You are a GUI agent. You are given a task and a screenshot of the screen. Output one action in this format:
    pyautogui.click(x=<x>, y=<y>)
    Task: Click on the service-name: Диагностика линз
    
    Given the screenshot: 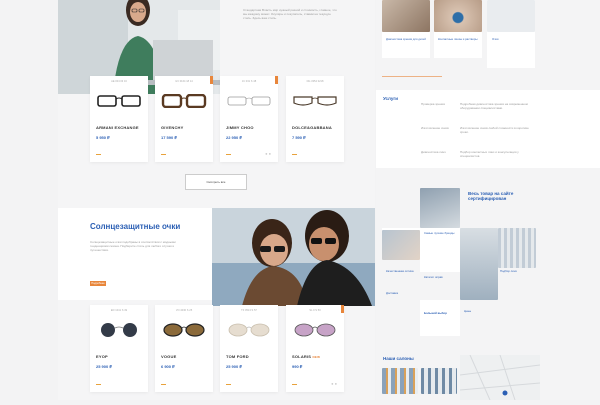 What is the action you would take?
    pyautogui.click(x=437, y=152)
    